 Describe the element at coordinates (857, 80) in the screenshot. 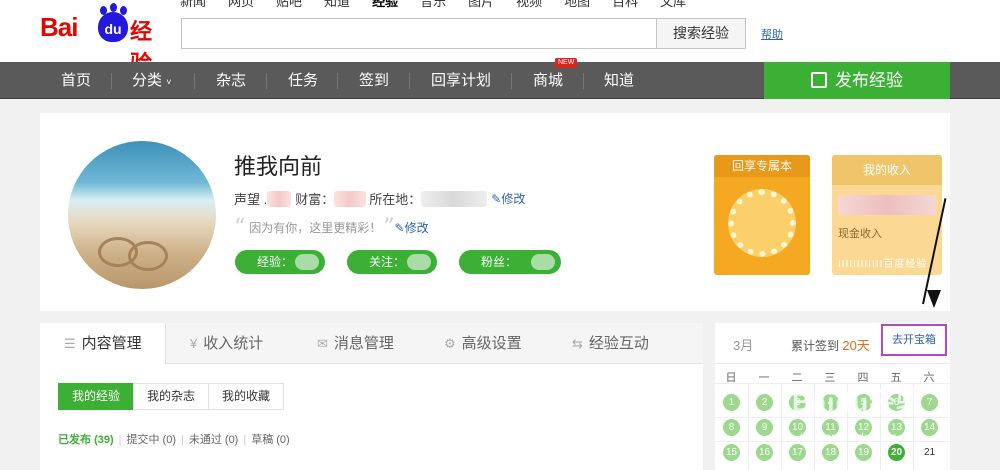

I see `publish-button: 发布经验` at that location.